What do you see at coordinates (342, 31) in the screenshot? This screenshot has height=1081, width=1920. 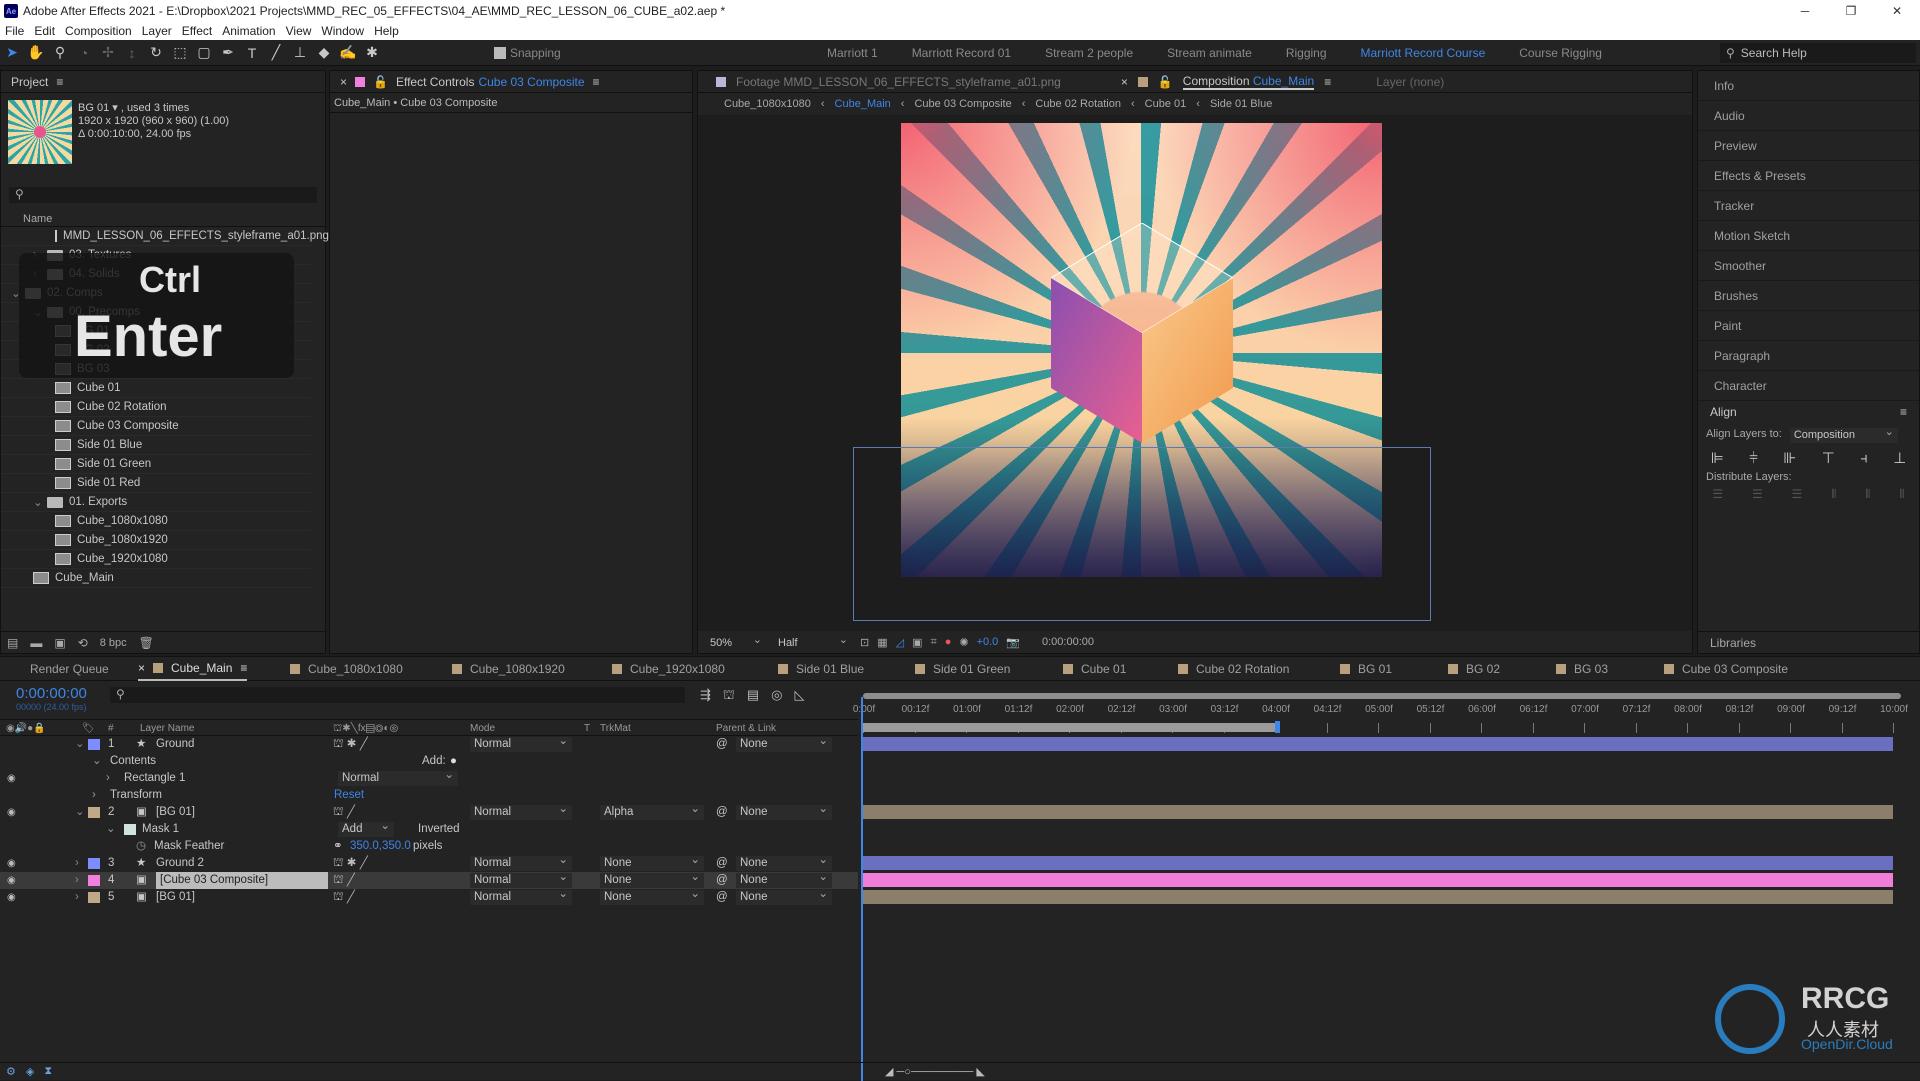 I see `menu-window: Window` at bounding box center [342, 31].